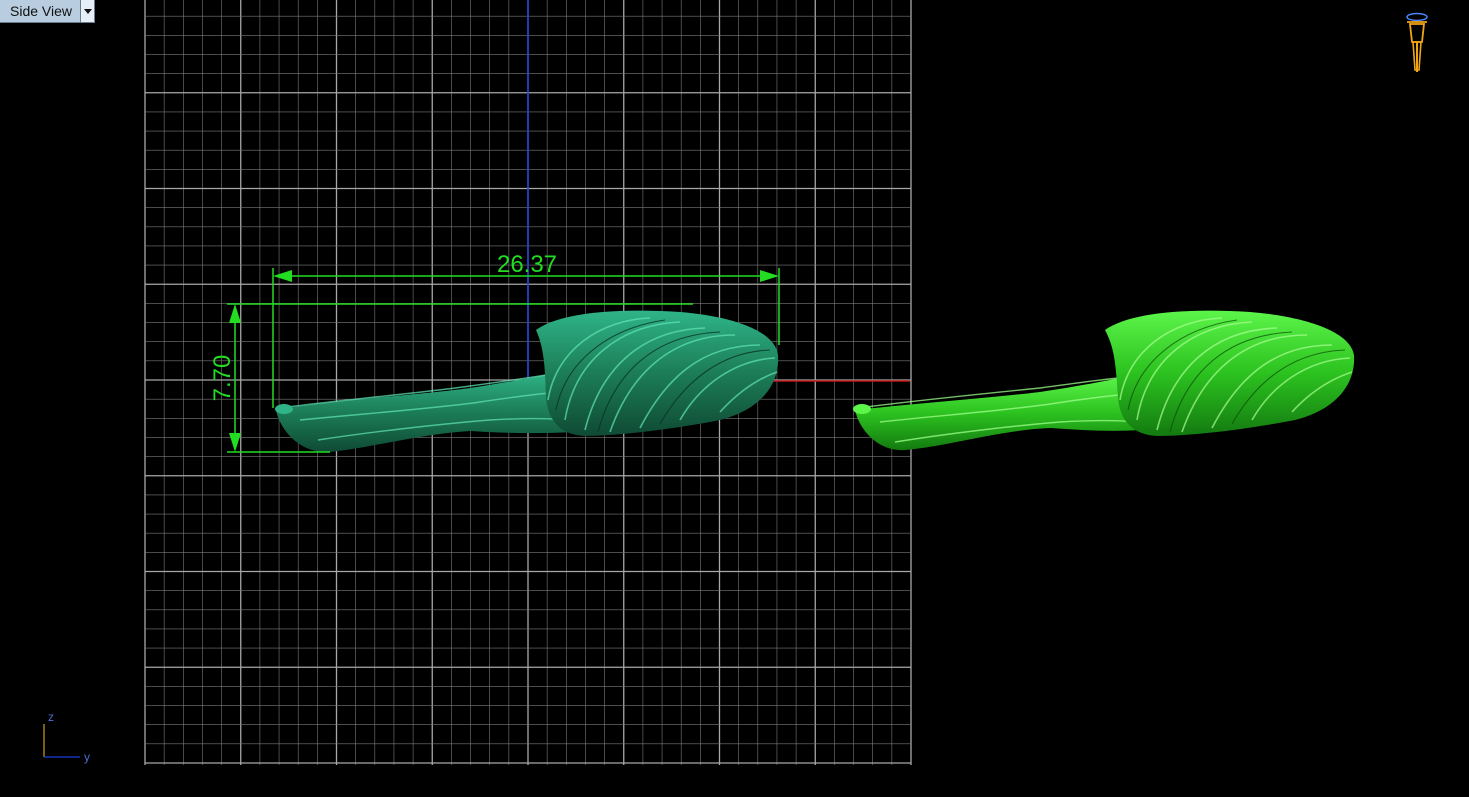 The width and height of the screenshot is (1469, 797). Describe the element at coordinates (40, 11) in the screenshot. I see `view-name-label: Side View` at that location.